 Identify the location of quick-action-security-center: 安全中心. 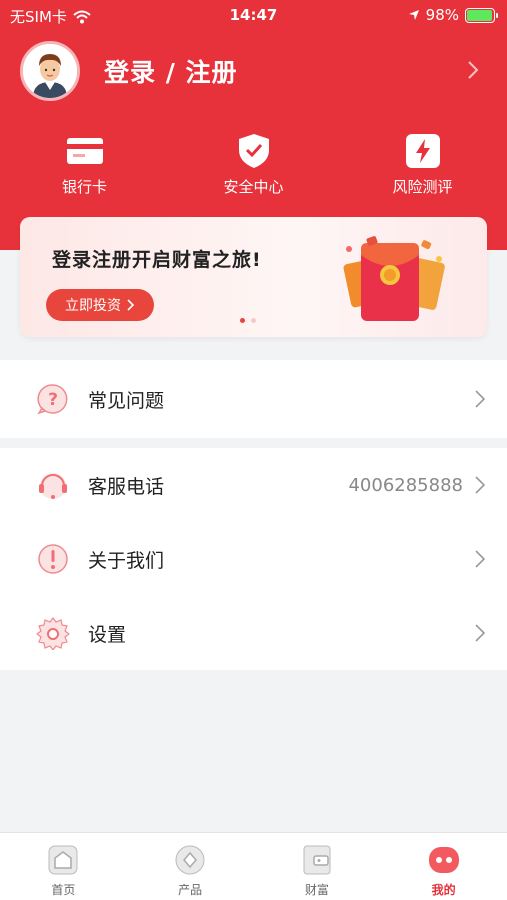
(253, 172).